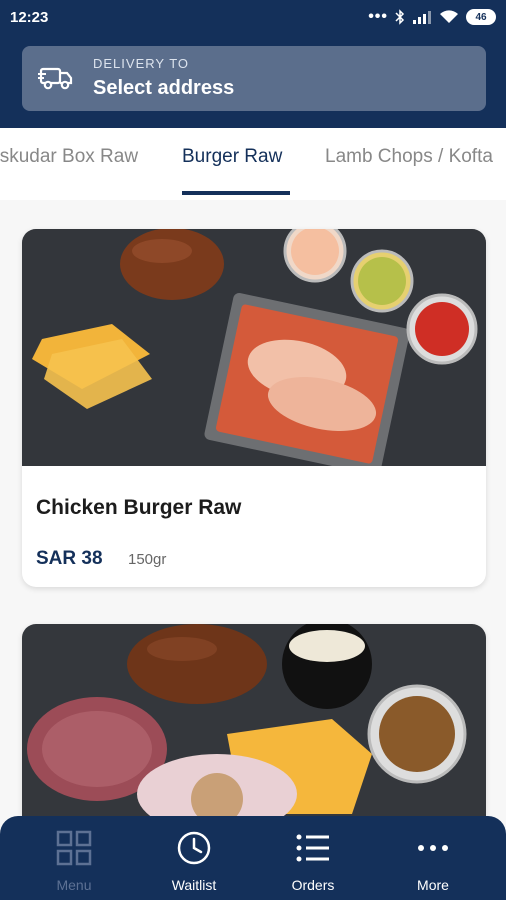  I want to click on clock-icon, so click(194, 848).